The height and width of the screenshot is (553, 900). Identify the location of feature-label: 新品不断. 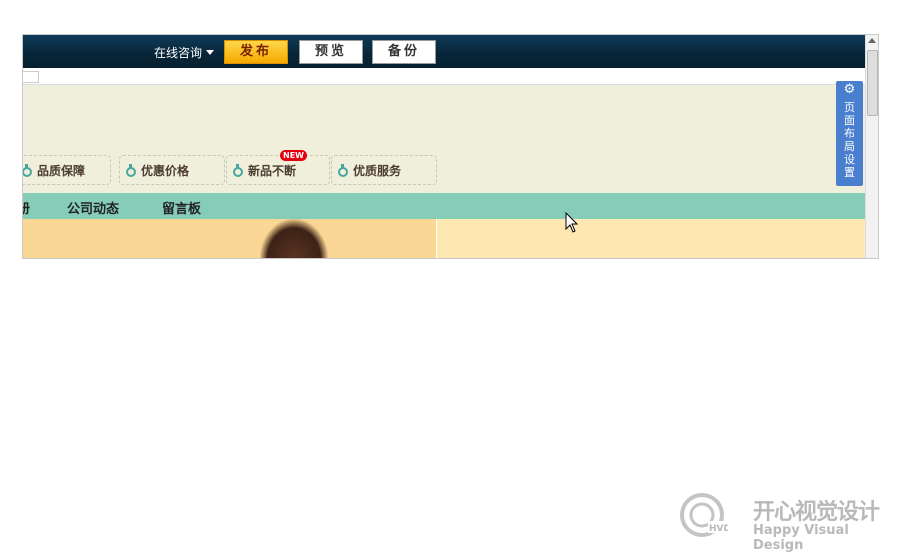
(272, 171).